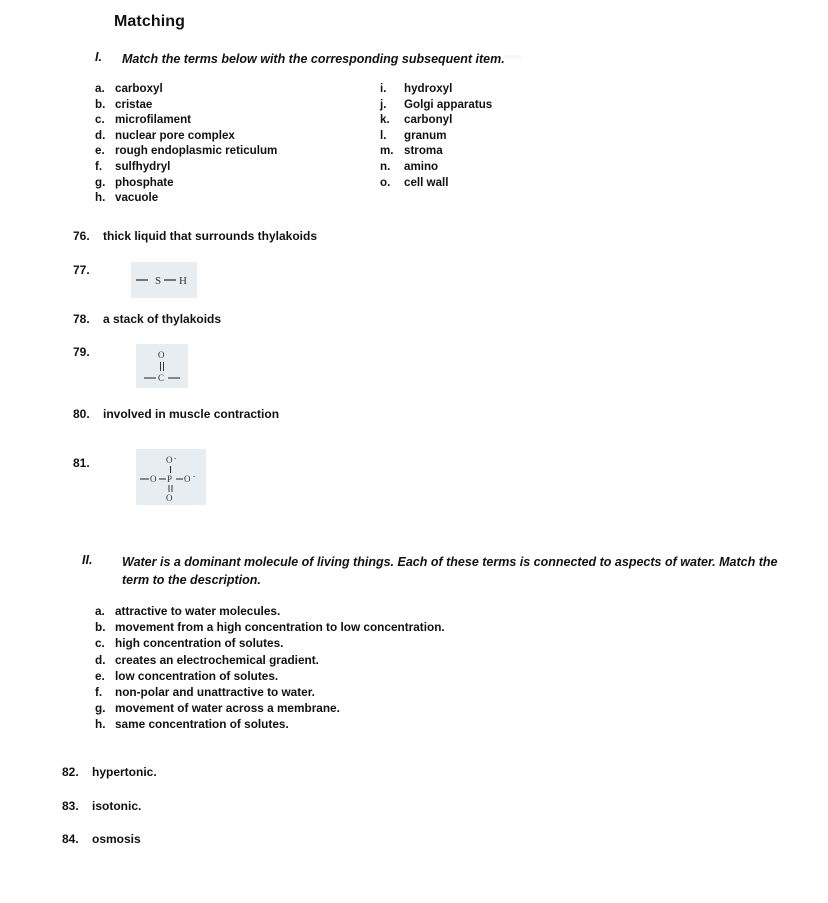  Describe the element at coordinates (383, 88) in the screenshot. I see `term-right-letter: i.` at that location.